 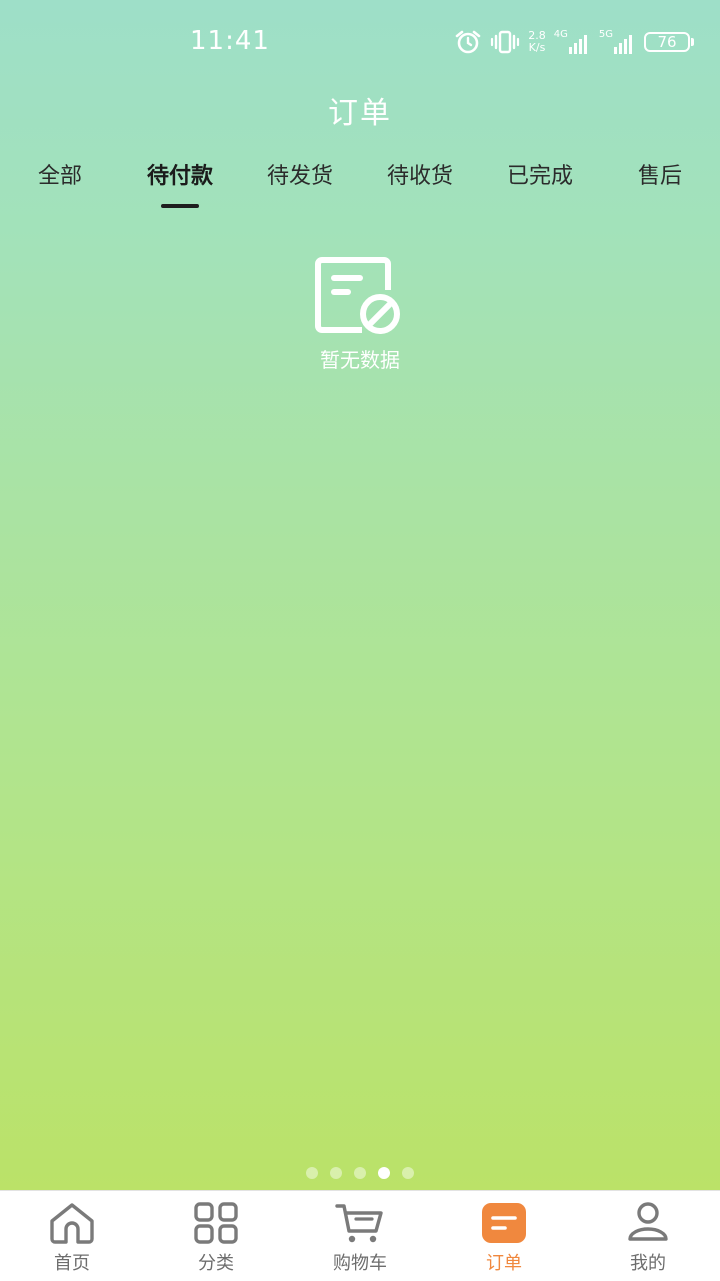 I want to click on nav-cart-label: 购物车, so click(x=360, y=1263).